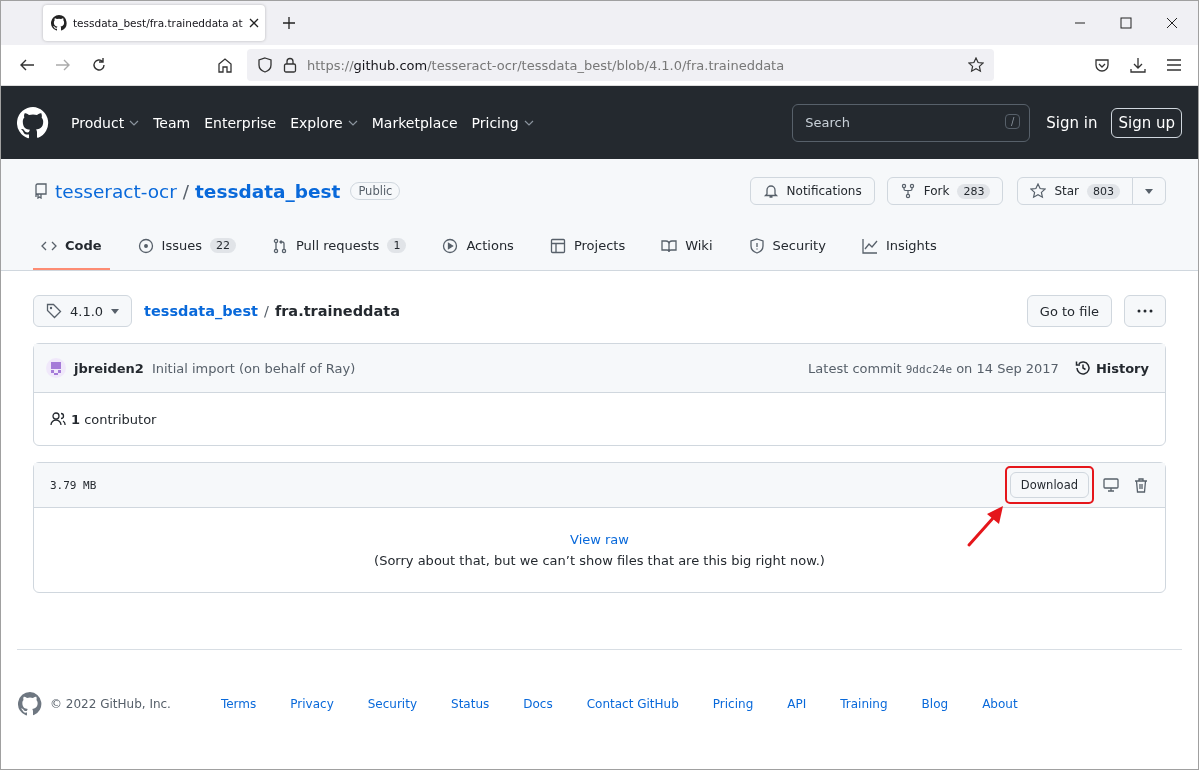  What do you see at coordinates (27, 65) in the screenshot?
I see `back-icon` at bounding box center [27, 65].